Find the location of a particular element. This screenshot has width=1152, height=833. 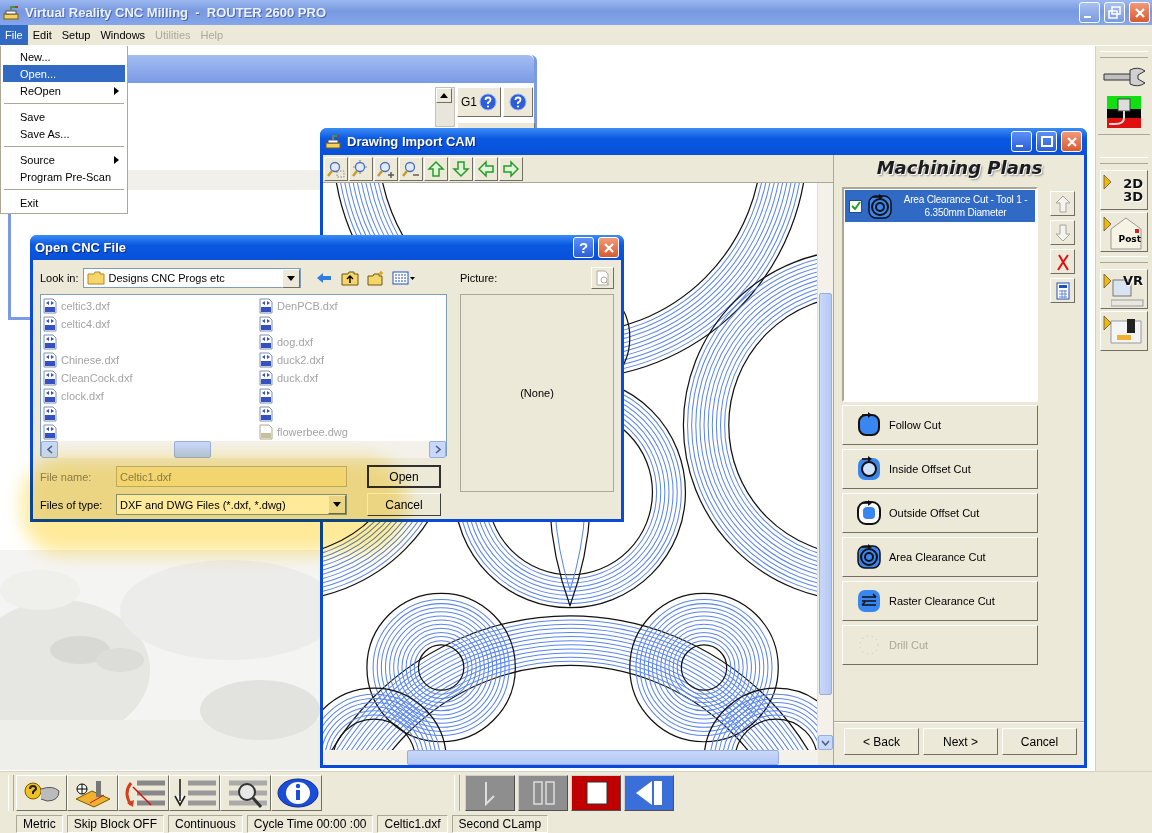

nav-button: Cancel is located at coordinates (1039, 741).